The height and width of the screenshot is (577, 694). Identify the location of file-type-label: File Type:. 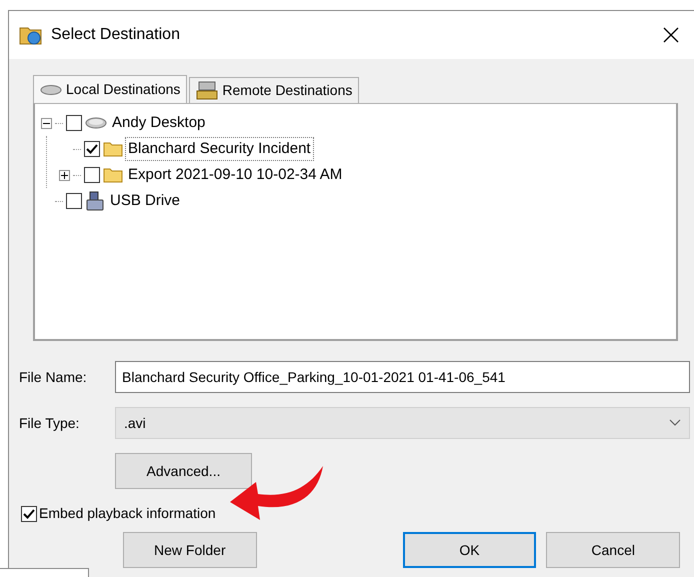
(49, 423).